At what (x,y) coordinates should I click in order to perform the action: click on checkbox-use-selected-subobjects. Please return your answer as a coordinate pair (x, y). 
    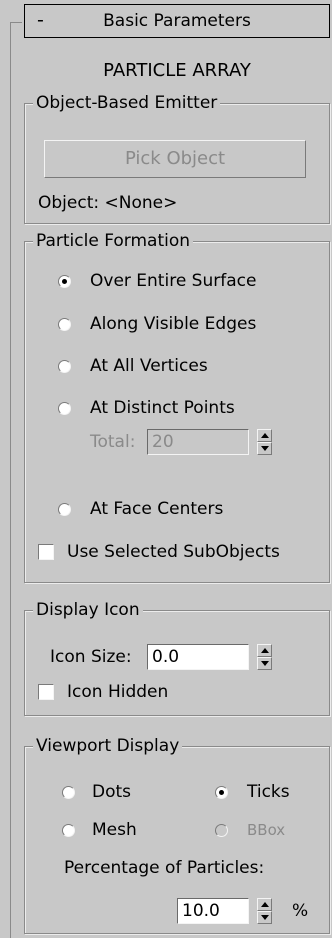
    Looking at the image, I should click on (46, 552).